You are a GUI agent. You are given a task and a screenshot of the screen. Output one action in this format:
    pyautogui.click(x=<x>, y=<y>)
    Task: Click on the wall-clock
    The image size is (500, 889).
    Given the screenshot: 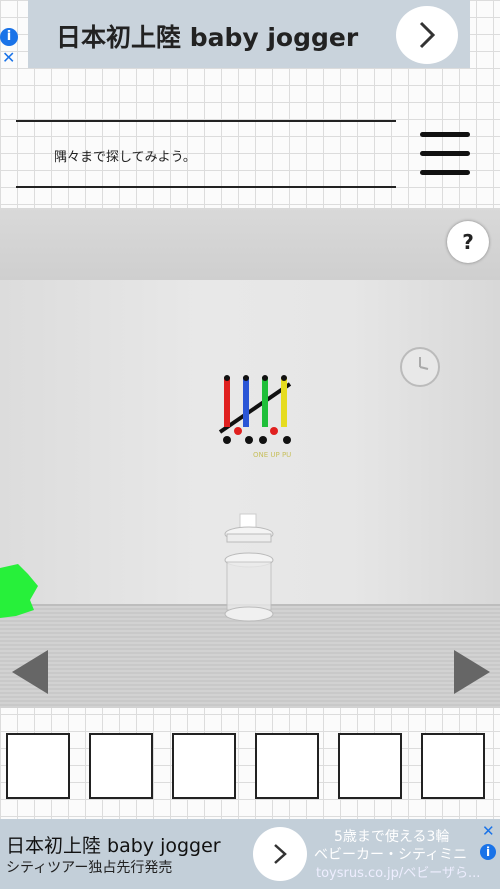 What is the action you would take?
    pyautogui.click(x=420, y=367)
    